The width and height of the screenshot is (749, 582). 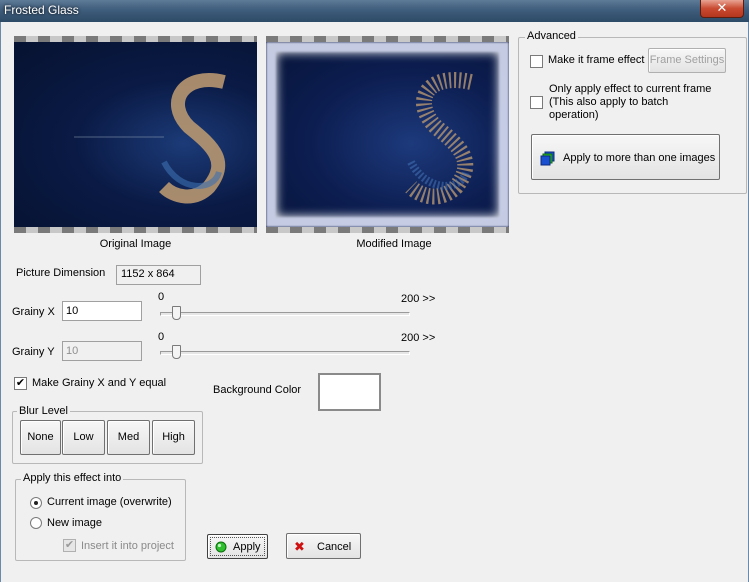 I want to click on window-title: Frosted Glass, so click(x=41, y=10).